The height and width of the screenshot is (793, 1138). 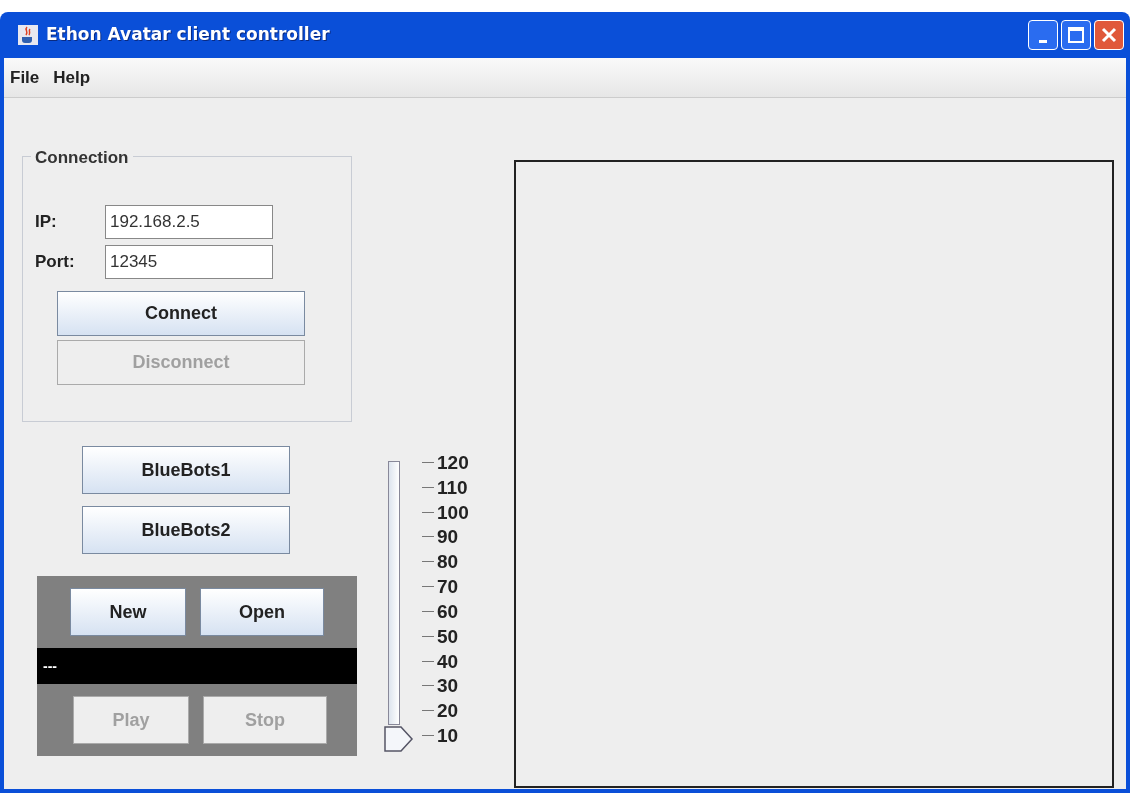 I want to click on field-label: Port:, so click(x=55, y=262).